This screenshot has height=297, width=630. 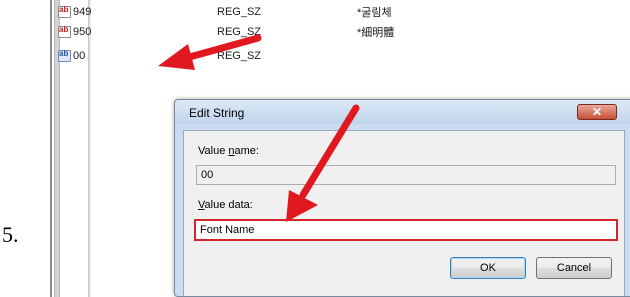 I want to click on window-border, so click(x=51, y=148).